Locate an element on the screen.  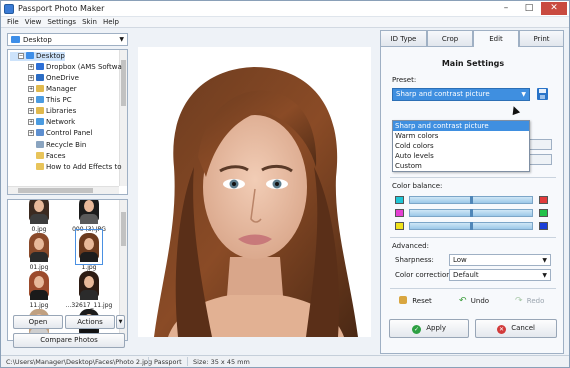
cancel-label: Cancel is located at coordinates (523, 328).